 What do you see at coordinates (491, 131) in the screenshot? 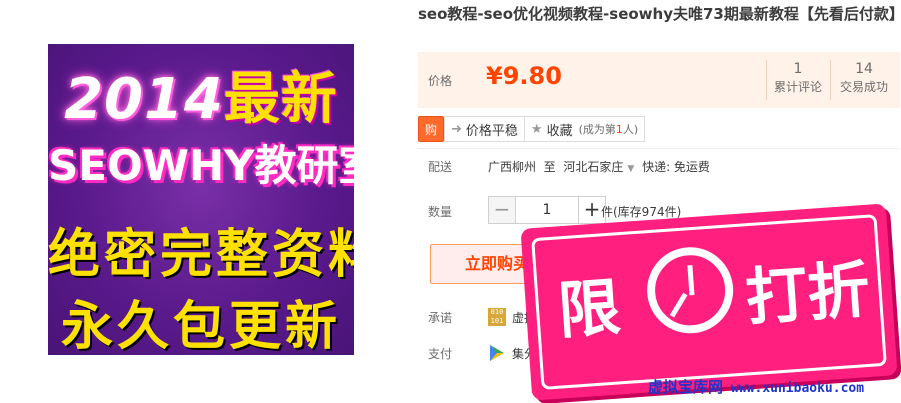
I see `price-trend-label: 价格平稳` at bounding box center [491, 131].